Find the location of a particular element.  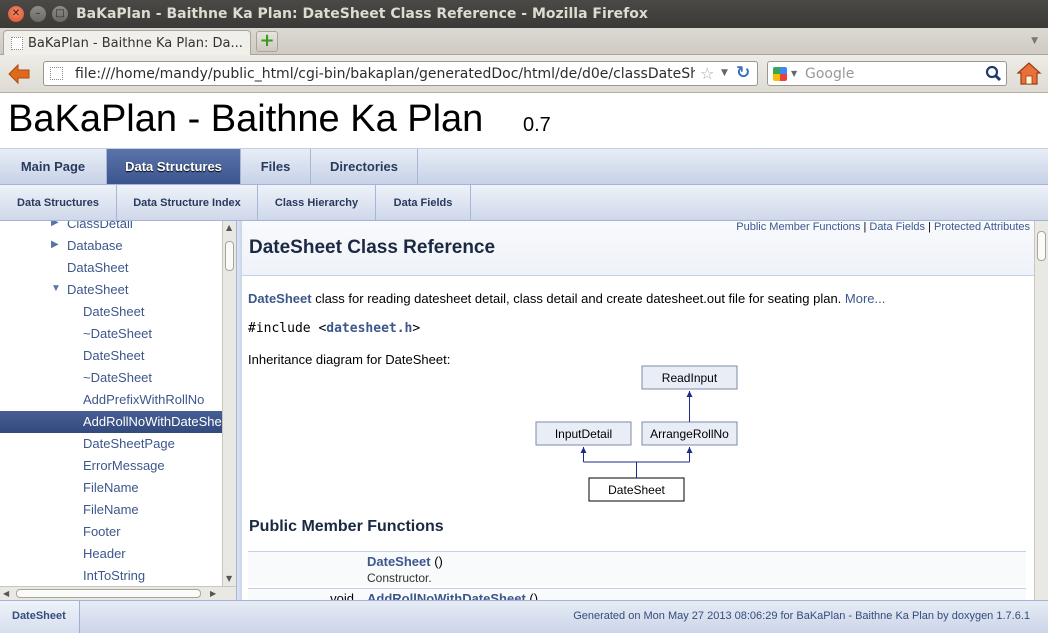

window-close-button: ✕ is located at coordinates (16, 14).